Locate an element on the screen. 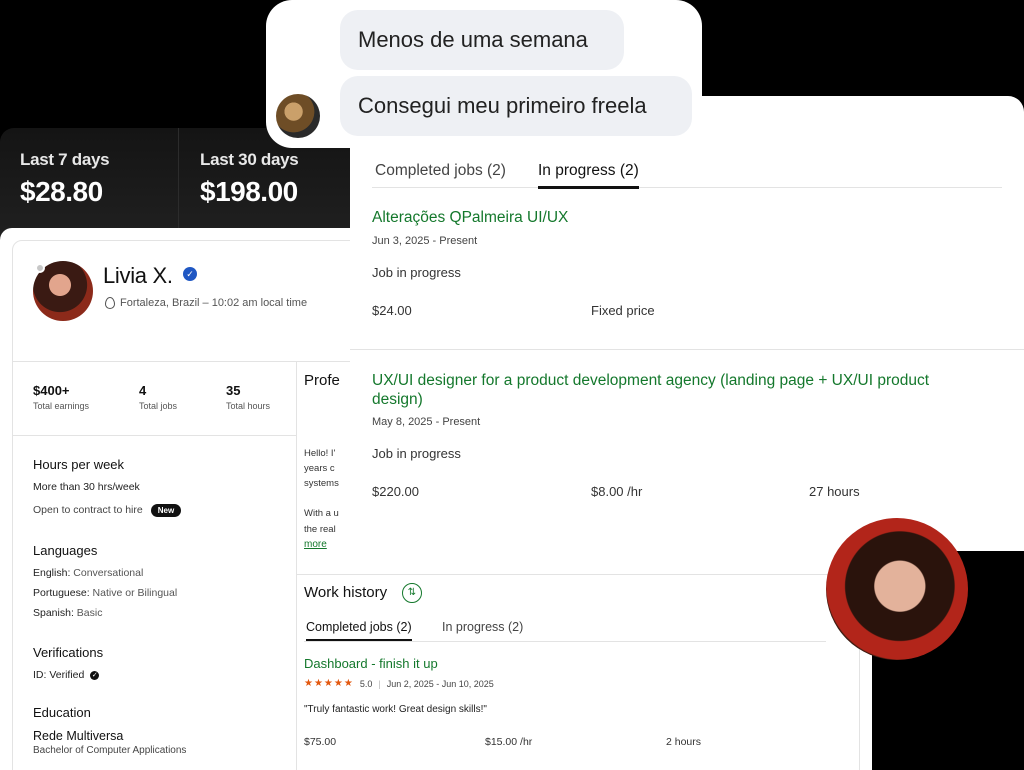  job-dates: Jun 2, 2025 - Jun 10, 2025 is located at coordinates (440, 683).